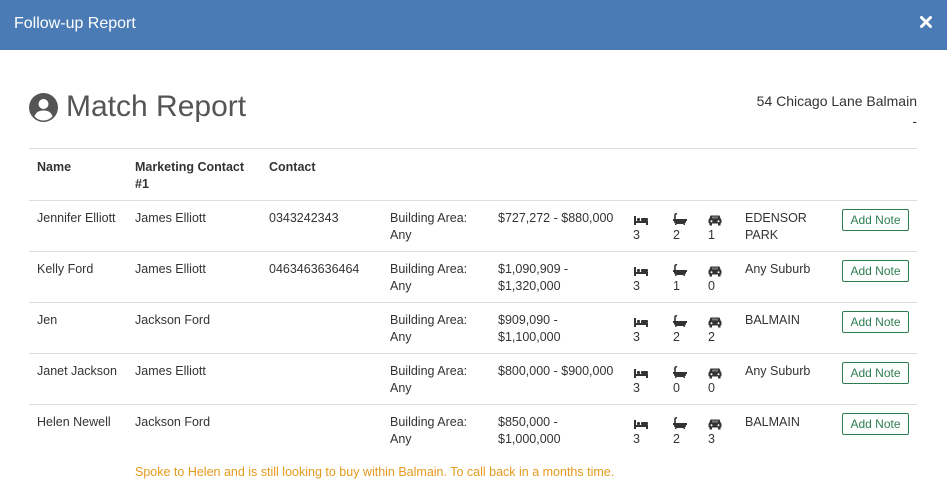  I want to click on page-title: Match Report, so click(156, 106).